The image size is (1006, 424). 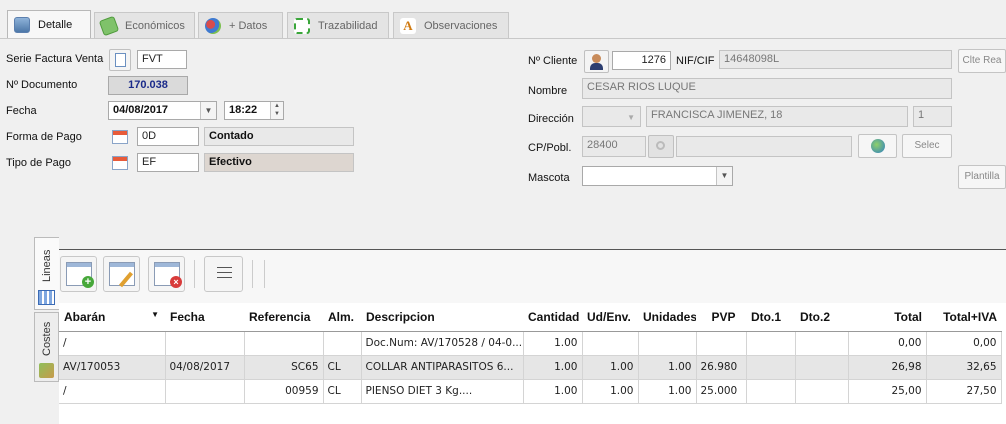 What do you see at coordinates (109, 25) in the screenshot?
I see `money-icon` at bounding box center [109, 25].